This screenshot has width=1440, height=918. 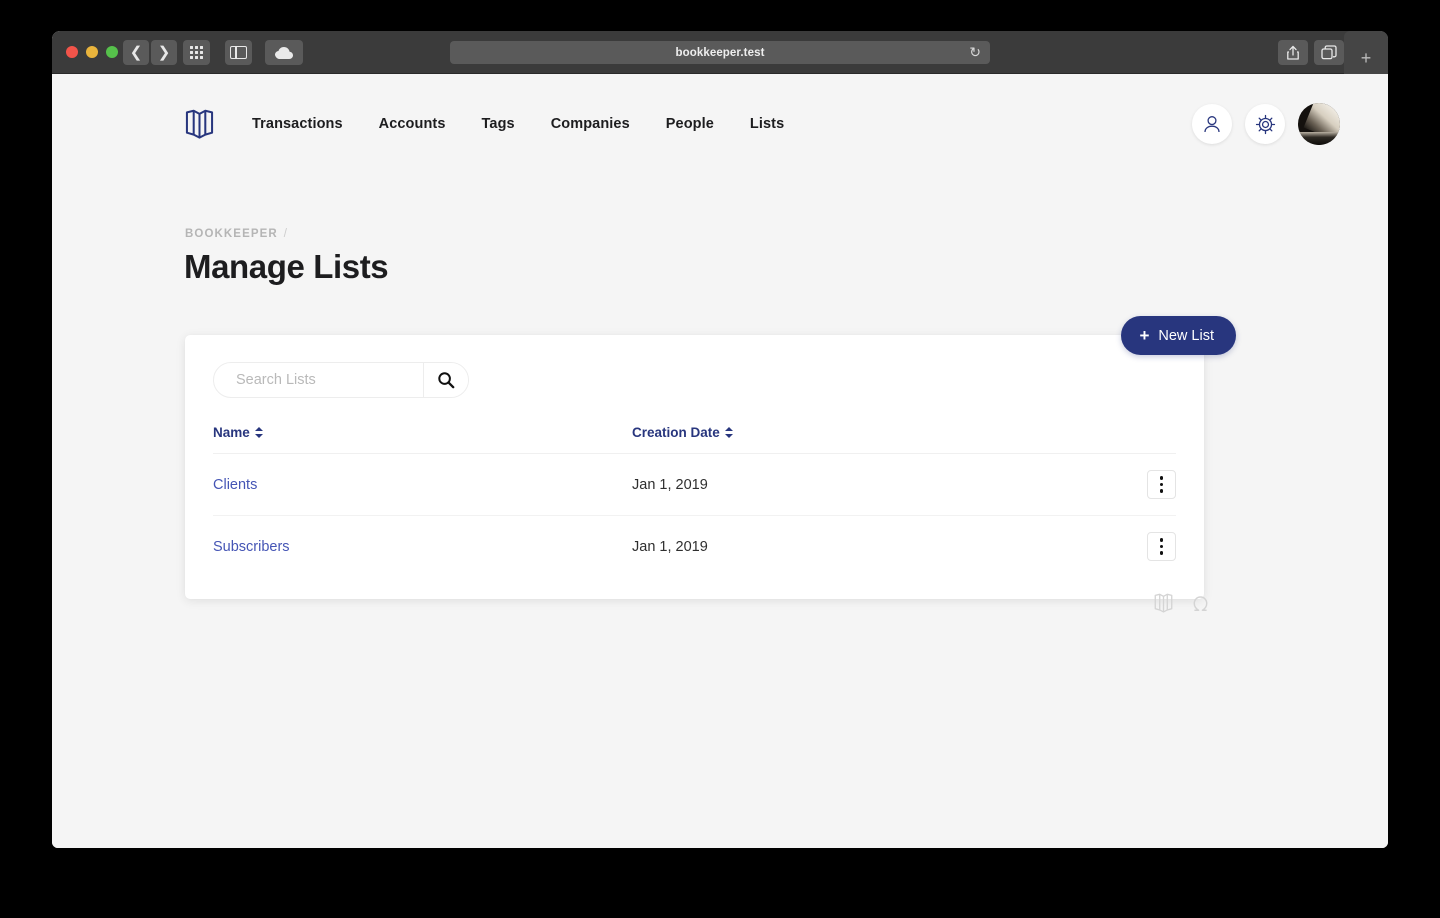 I want to click on share-icon, so click(x=1293, y=52).